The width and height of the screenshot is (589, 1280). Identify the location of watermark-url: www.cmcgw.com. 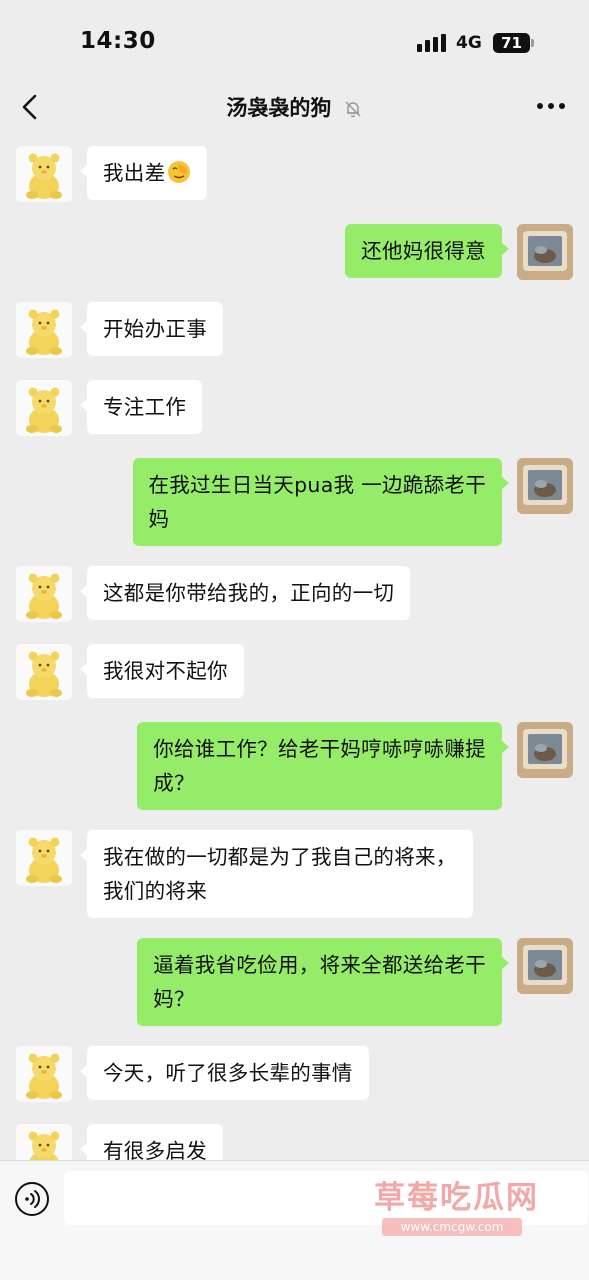
(452, 1227).